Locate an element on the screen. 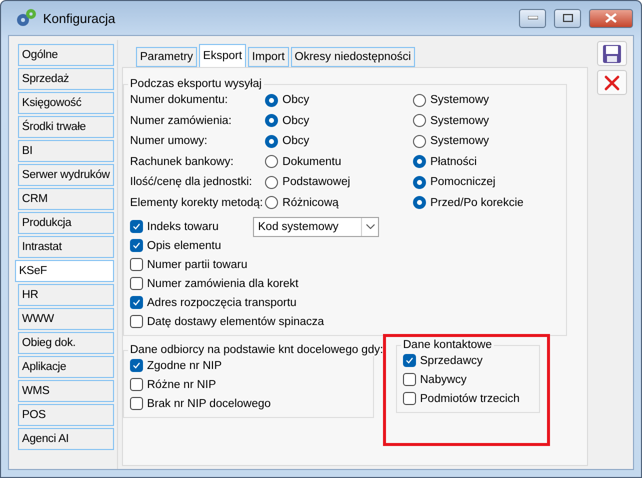  group-title: Dane kontaktowe is located at coordinates (447, 345).